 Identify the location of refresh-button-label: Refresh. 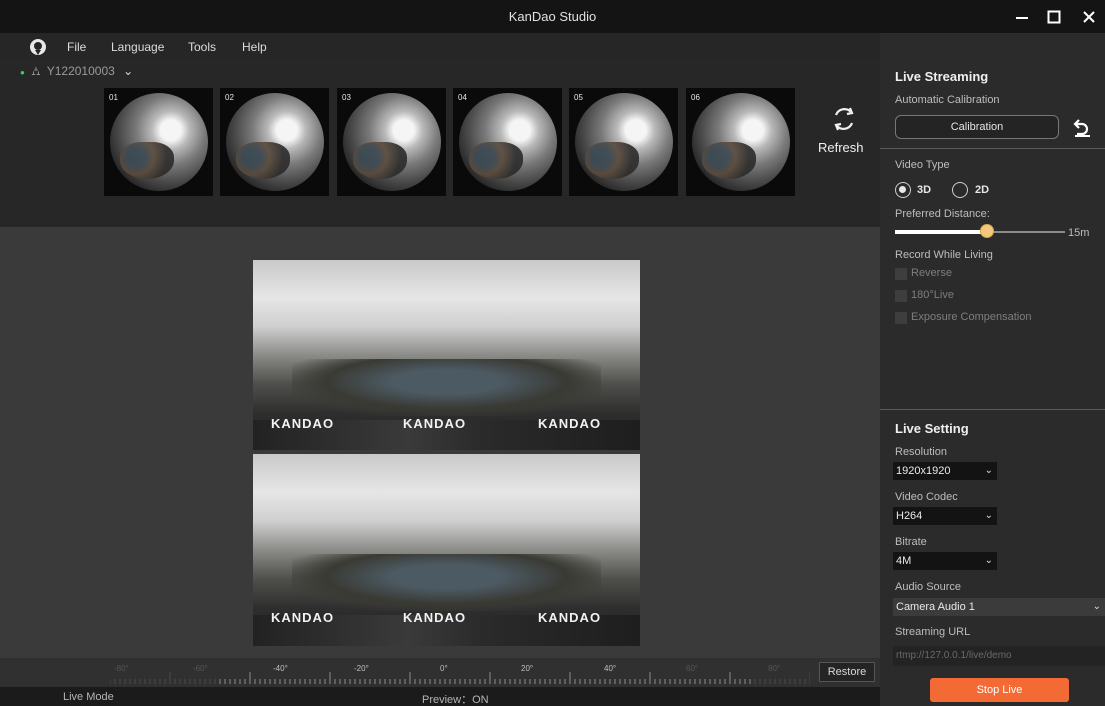
(841, 147).